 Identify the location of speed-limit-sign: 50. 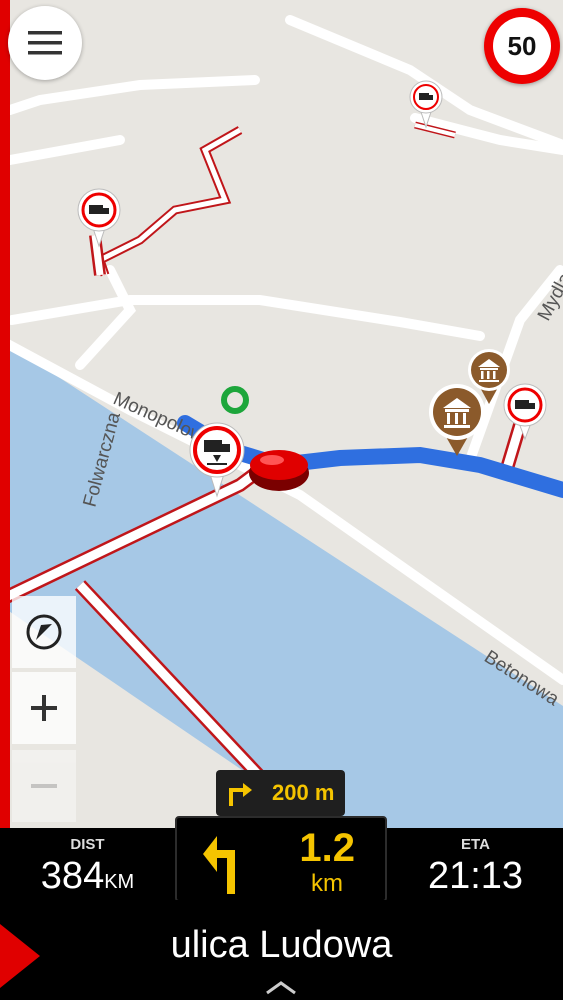
(522, 46).